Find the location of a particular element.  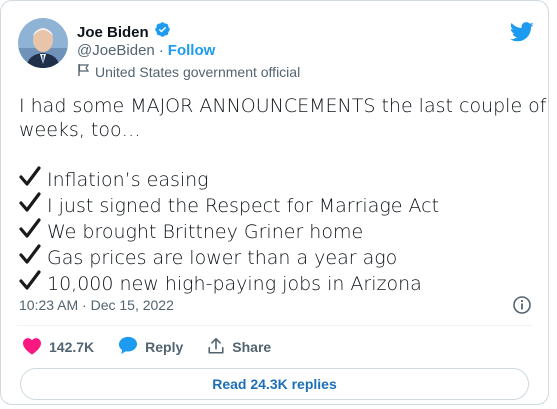

government-label: United States government official is located at coordinates (198, 71).